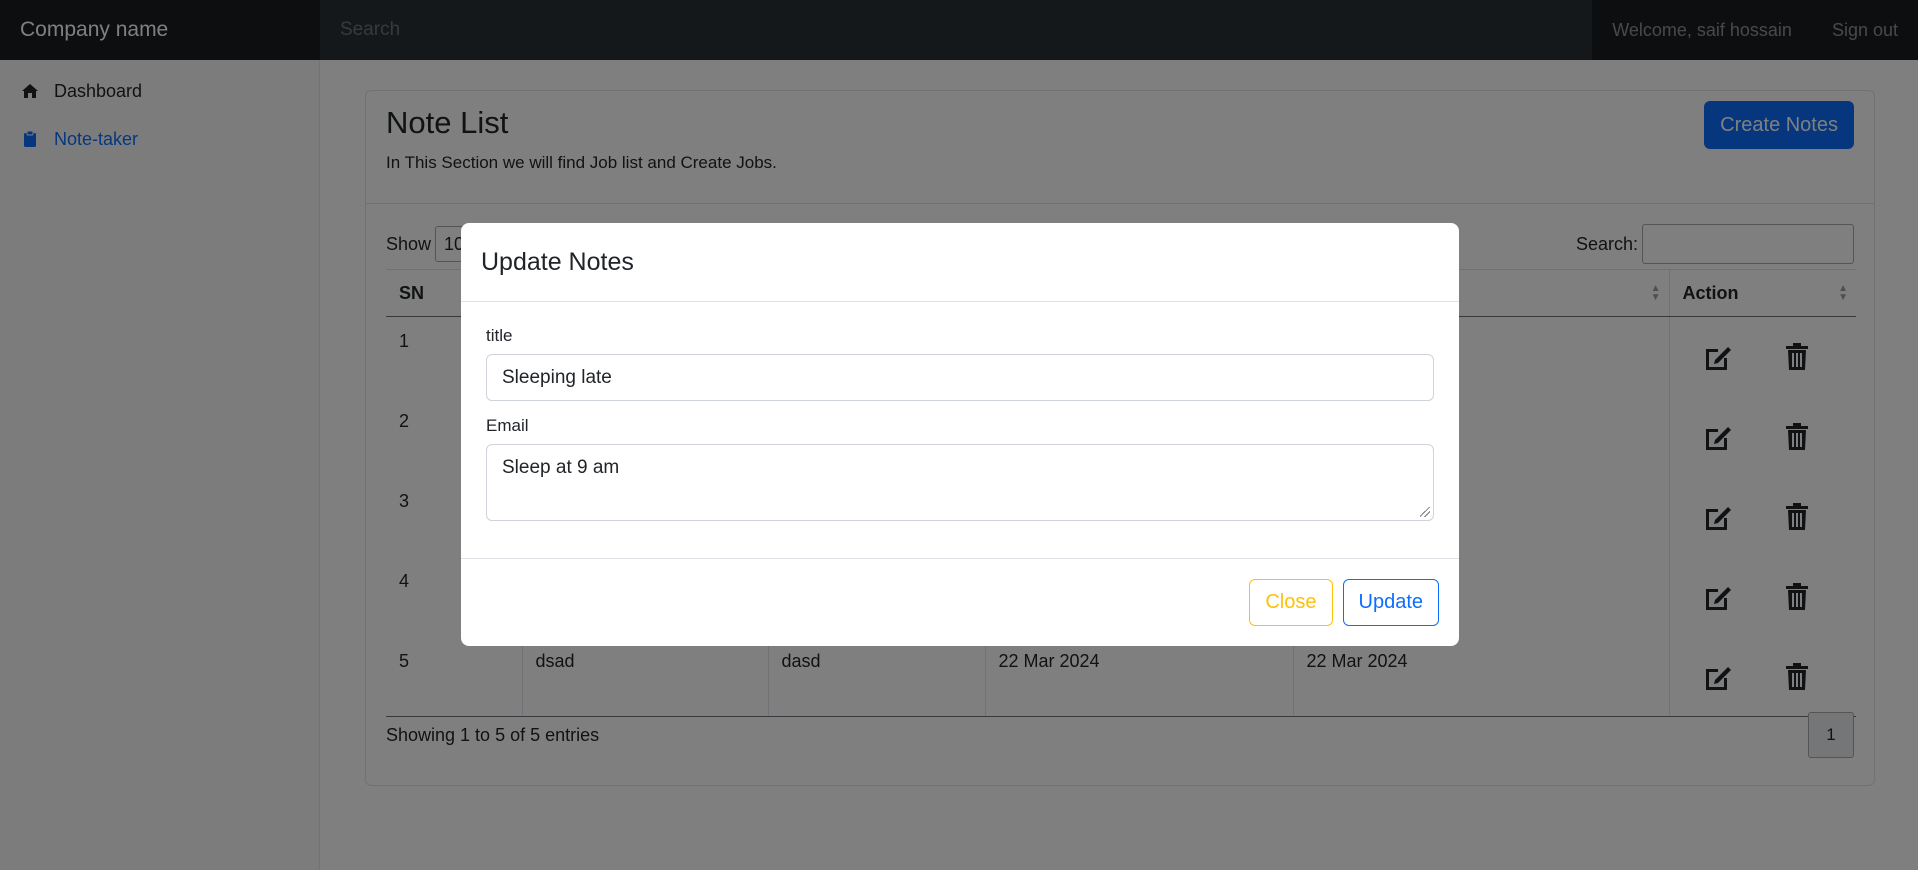 Image resolution: width=1918 pixels, height=870 pixels. What do you see at coordinates (960, 377) in the screenshot?
I see `title-input: Sleeping late` at bounding box center [960, 377].